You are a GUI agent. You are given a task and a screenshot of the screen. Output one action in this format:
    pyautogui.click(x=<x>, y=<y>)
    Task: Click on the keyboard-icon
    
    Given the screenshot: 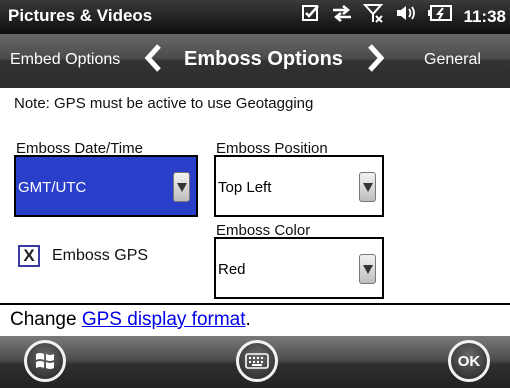 What is the action you would take?
    pyautogui.click(x=257, y=361)
    